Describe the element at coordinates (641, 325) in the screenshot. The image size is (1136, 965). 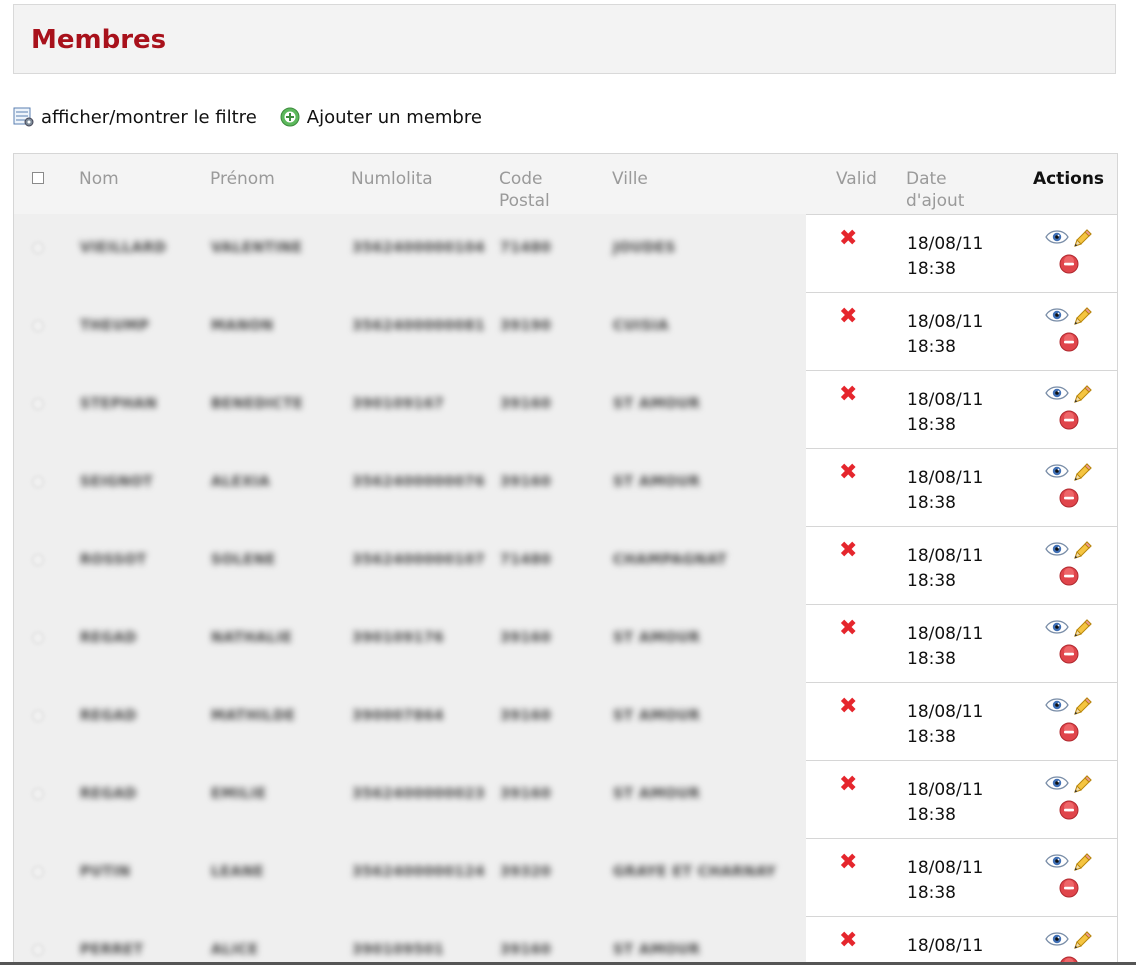
I see `cell-ville: CUISIA` at that location.